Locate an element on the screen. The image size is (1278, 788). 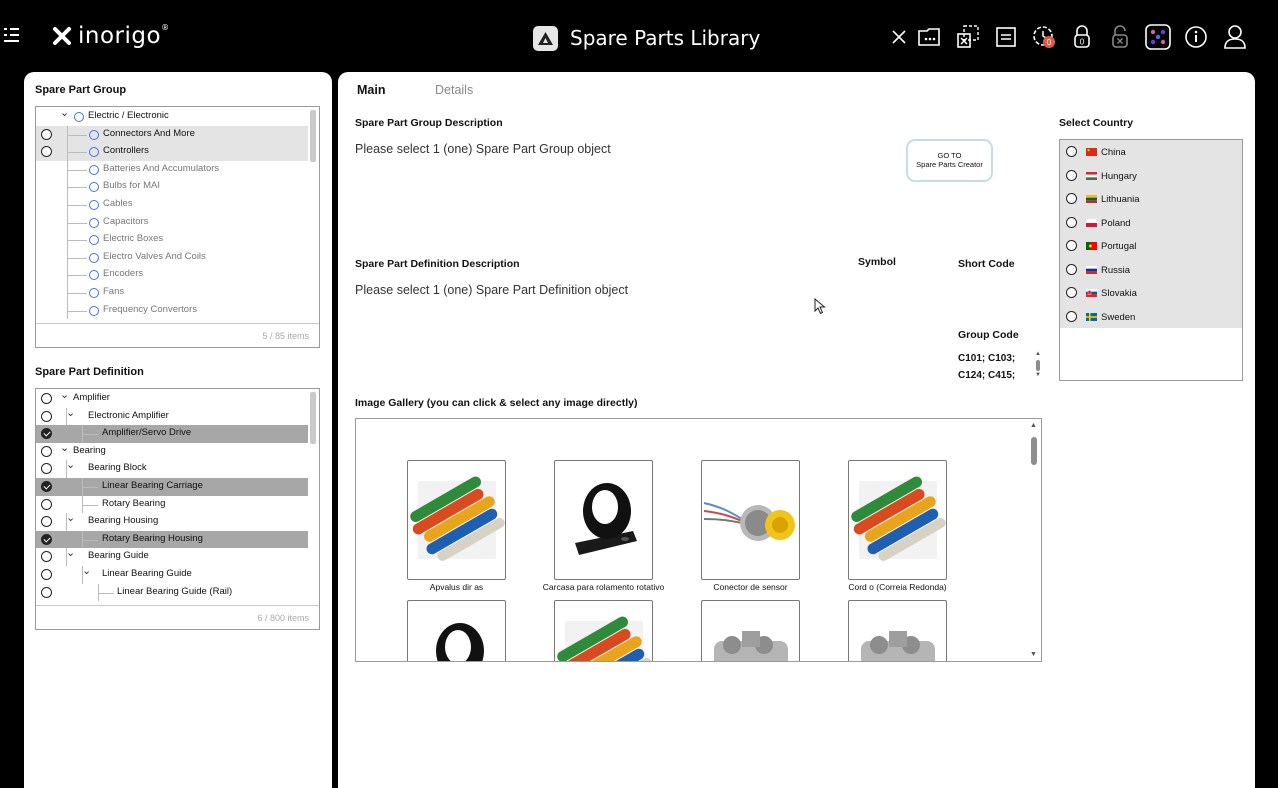
group-tree-row: Fans is located at coordinates (172, 293).